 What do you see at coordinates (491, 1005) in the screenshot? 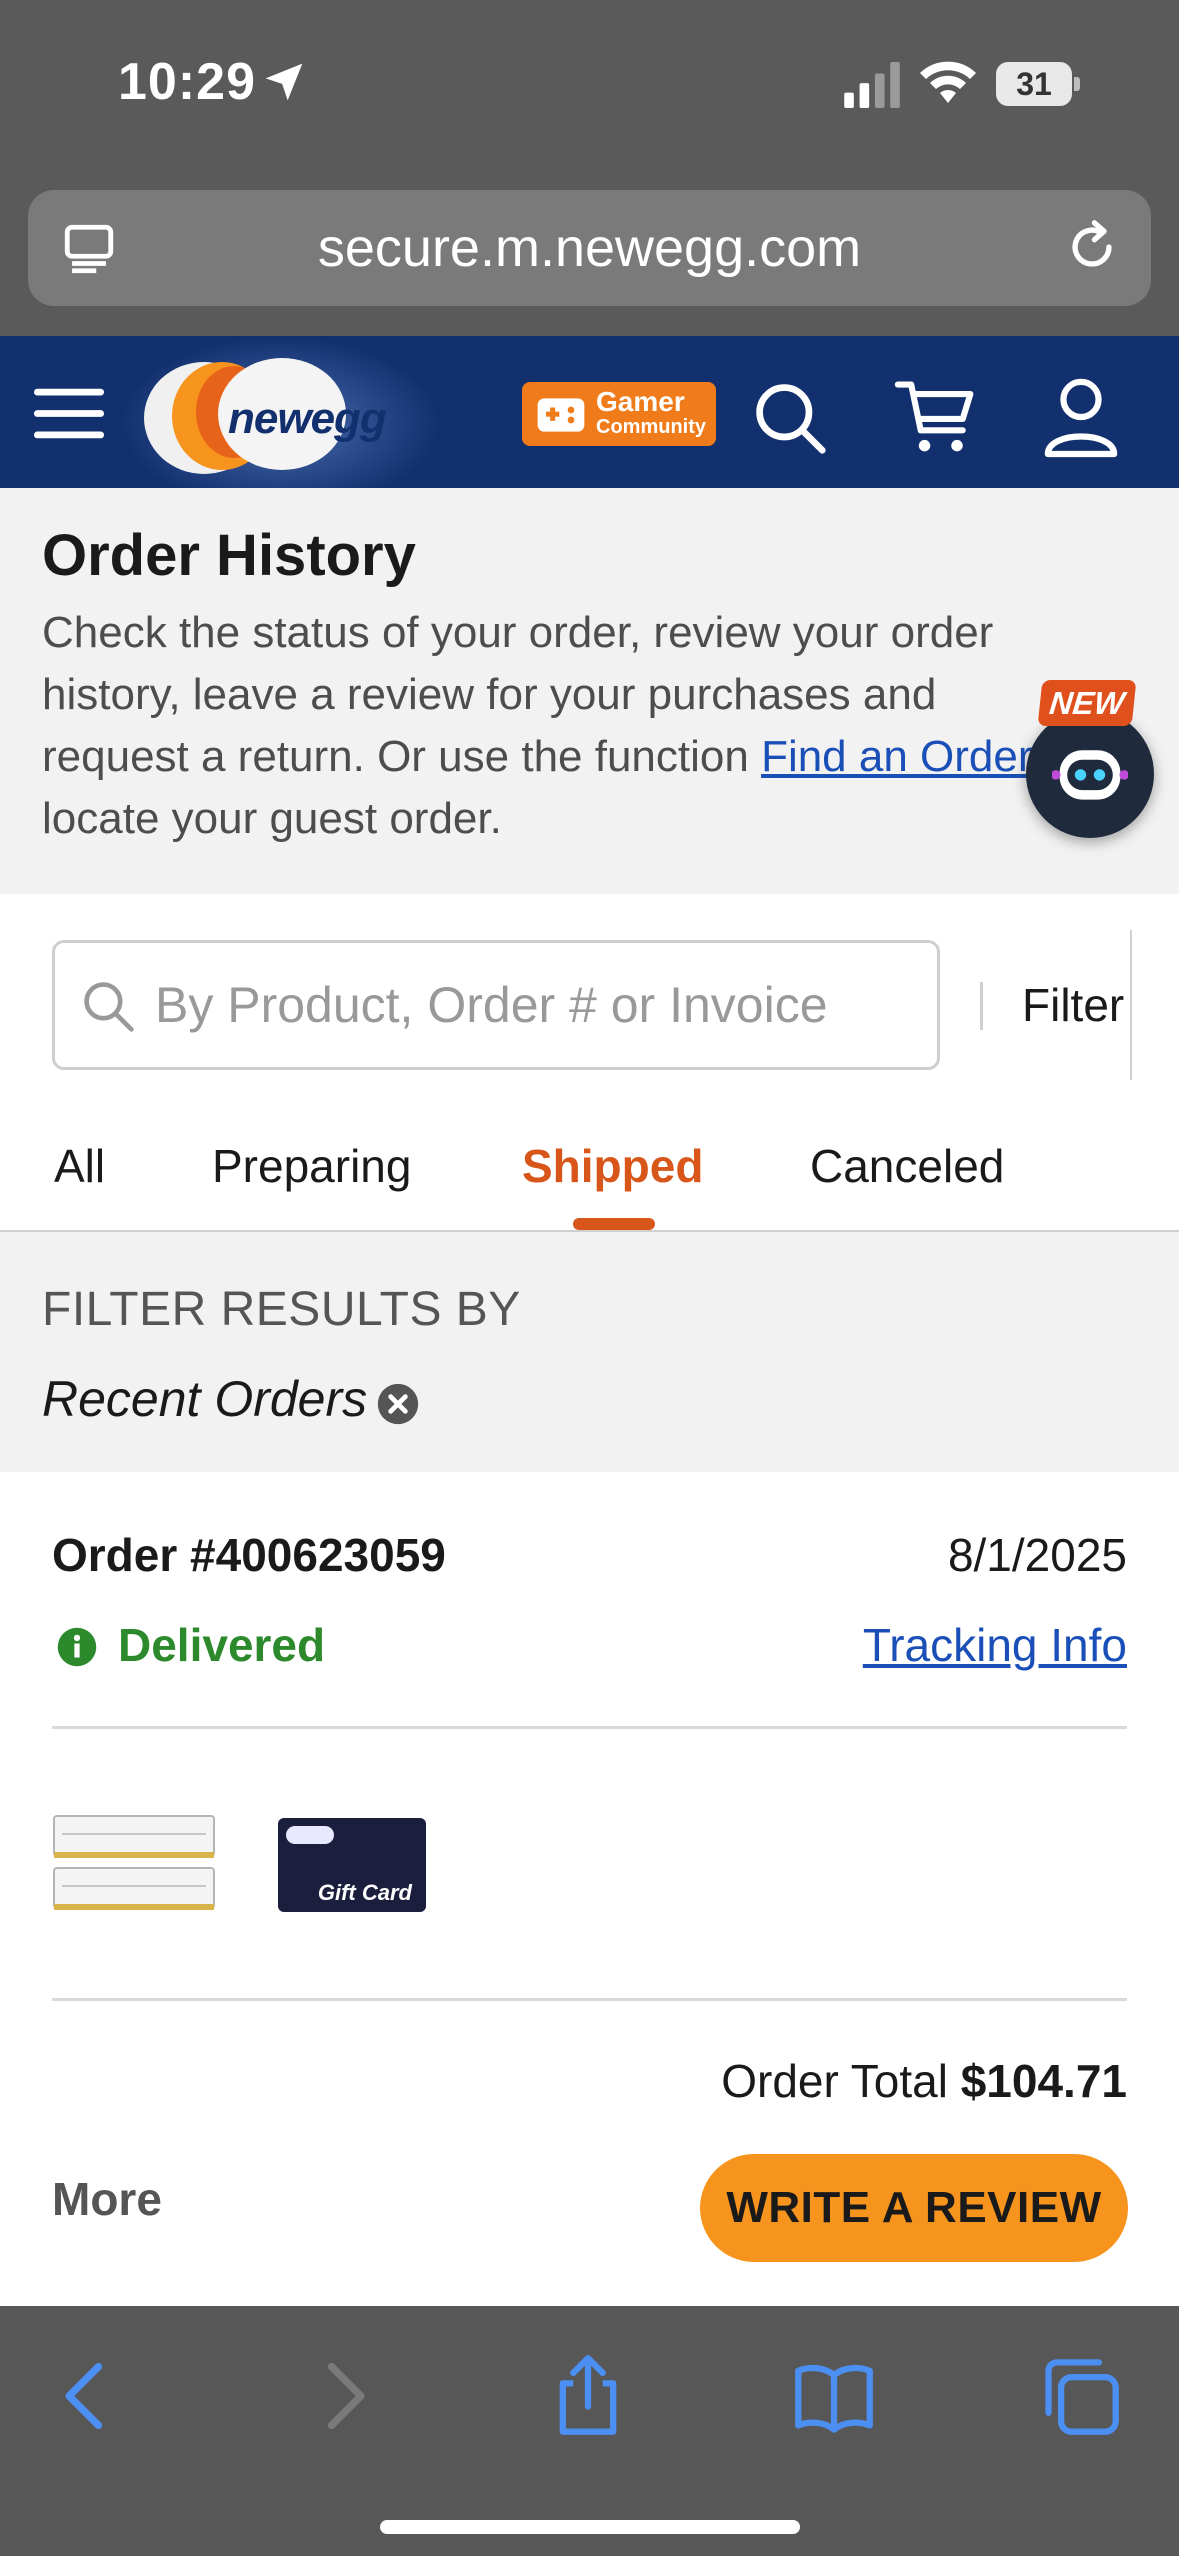
I see `search-placeholder: By Product, Order # or Invoice` at bounding box center [491, 1005].